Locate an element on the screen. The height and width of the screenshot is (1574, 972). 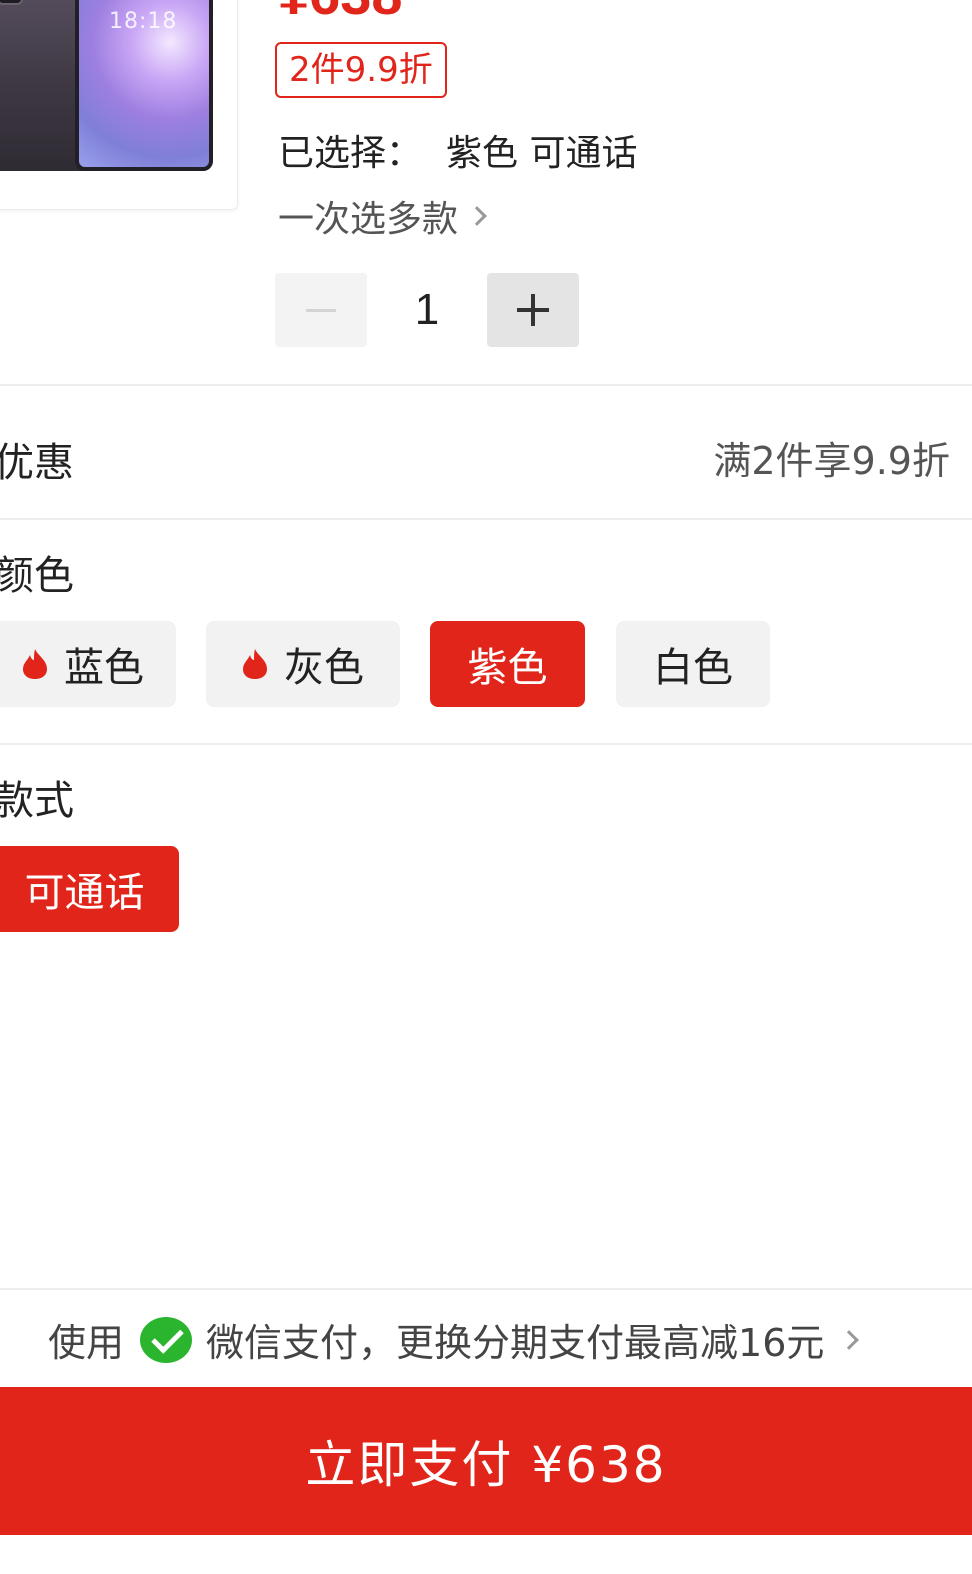
color-section-title: 颜色 is located at coordinates (37, 576).